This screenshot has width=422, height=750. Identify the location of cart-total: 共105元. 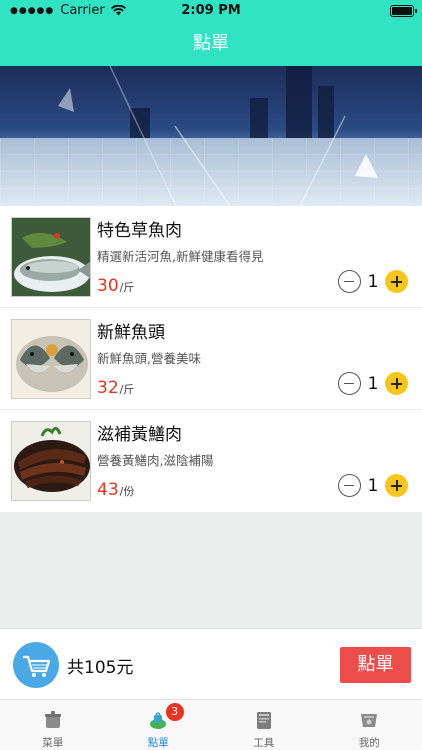
(100, 668).